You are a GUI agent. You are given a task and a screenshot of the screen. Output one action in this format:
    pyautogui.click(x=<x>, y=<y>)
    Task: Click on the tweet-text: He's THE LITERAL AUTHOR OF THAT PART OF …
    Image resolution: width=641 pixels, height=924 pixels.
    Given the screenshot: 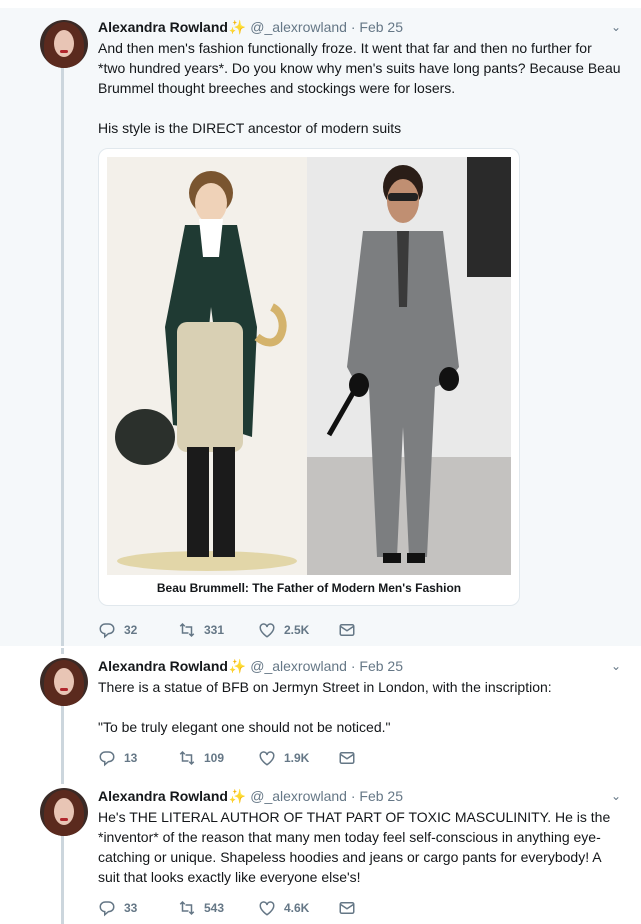 What is the action you would take?
    pyautogui.click(x=356, y=847)
    